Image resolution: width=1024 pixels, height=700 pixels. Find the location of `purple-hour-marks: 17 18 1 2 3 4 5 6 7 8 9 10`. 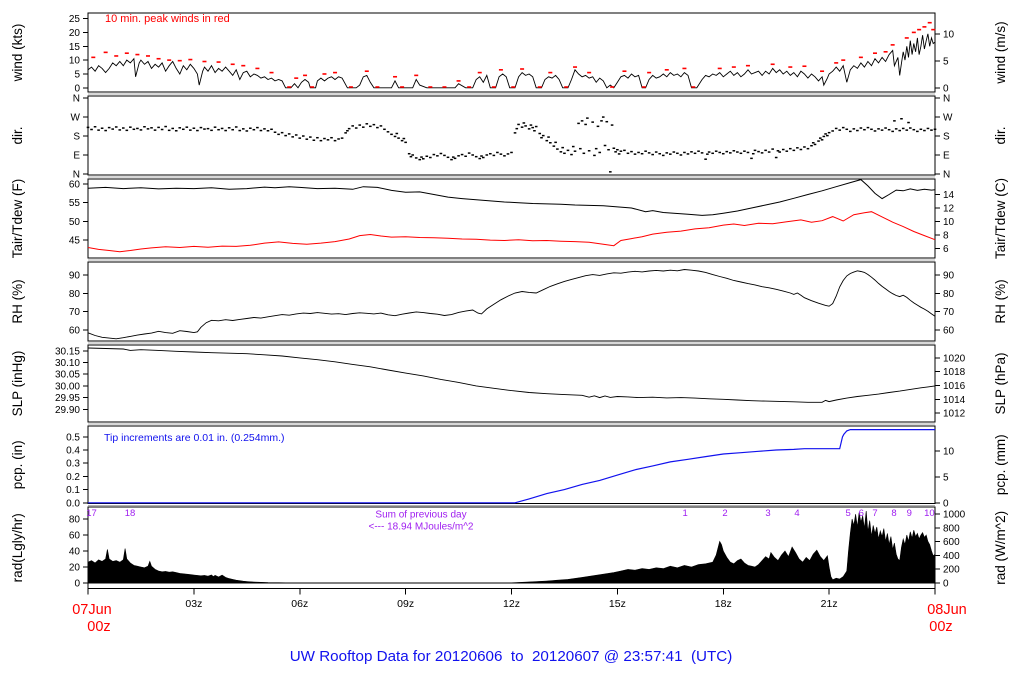

purple-hour-marks: 17 18 1 2 3 4 5 6 7 8 9 10 is located at coordinates (510, 513).